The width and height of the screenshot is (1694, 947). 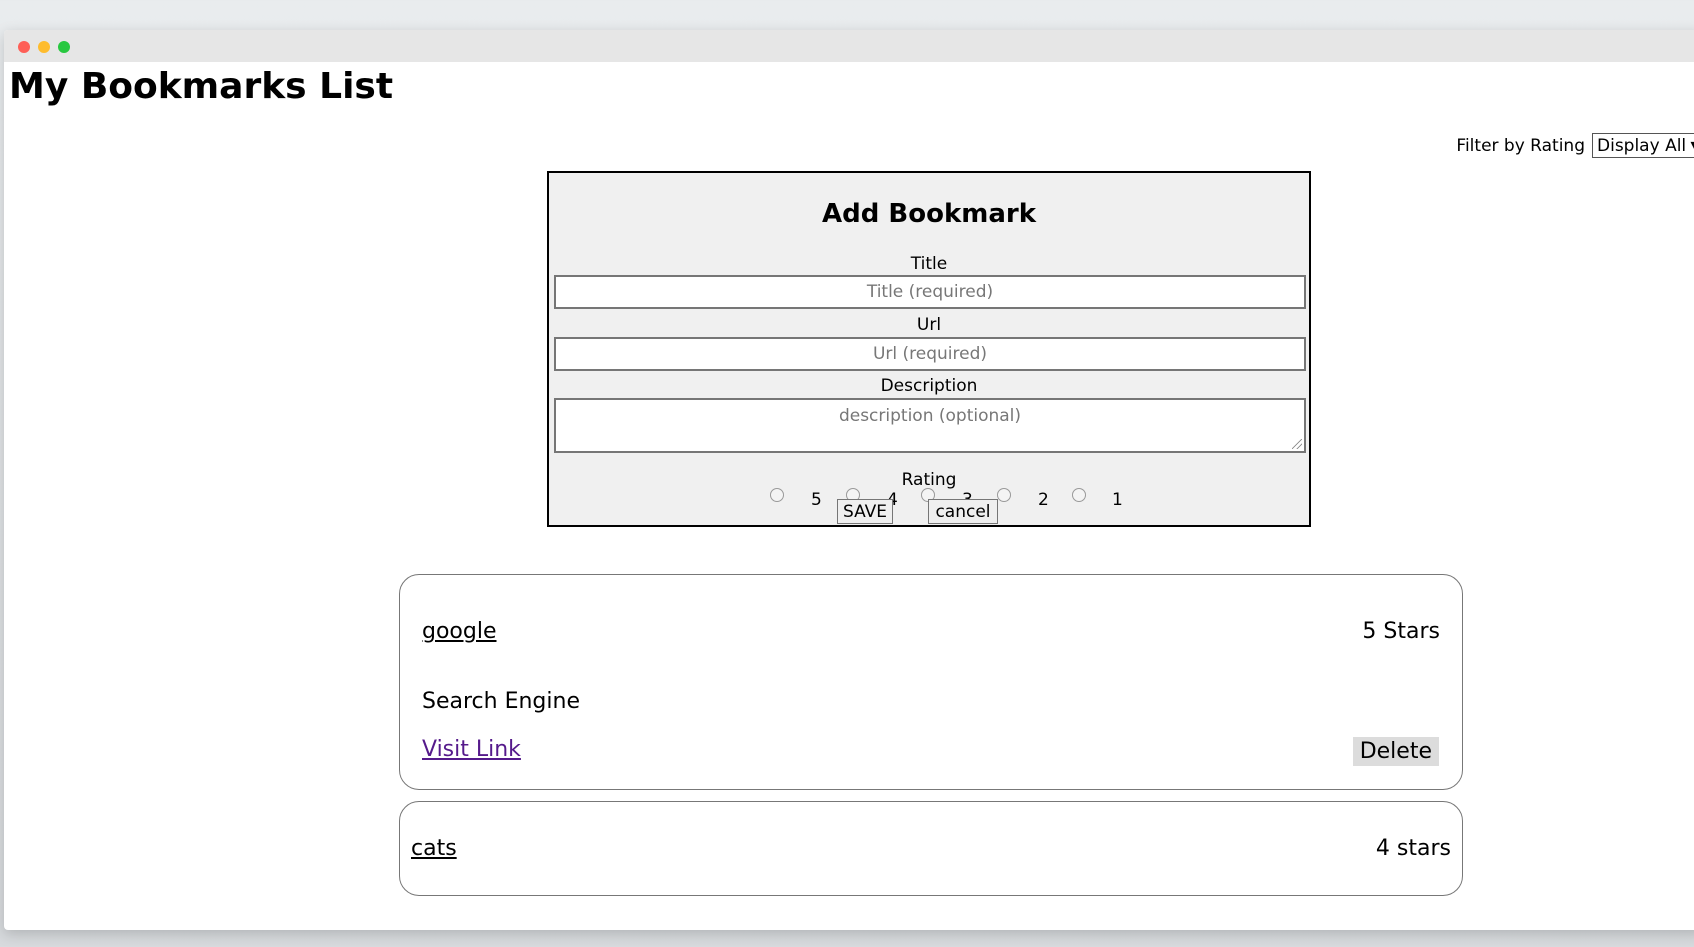 I want to click on rating-filter: Filter by Rating Display All ▼, so click(x=1575, y=145).